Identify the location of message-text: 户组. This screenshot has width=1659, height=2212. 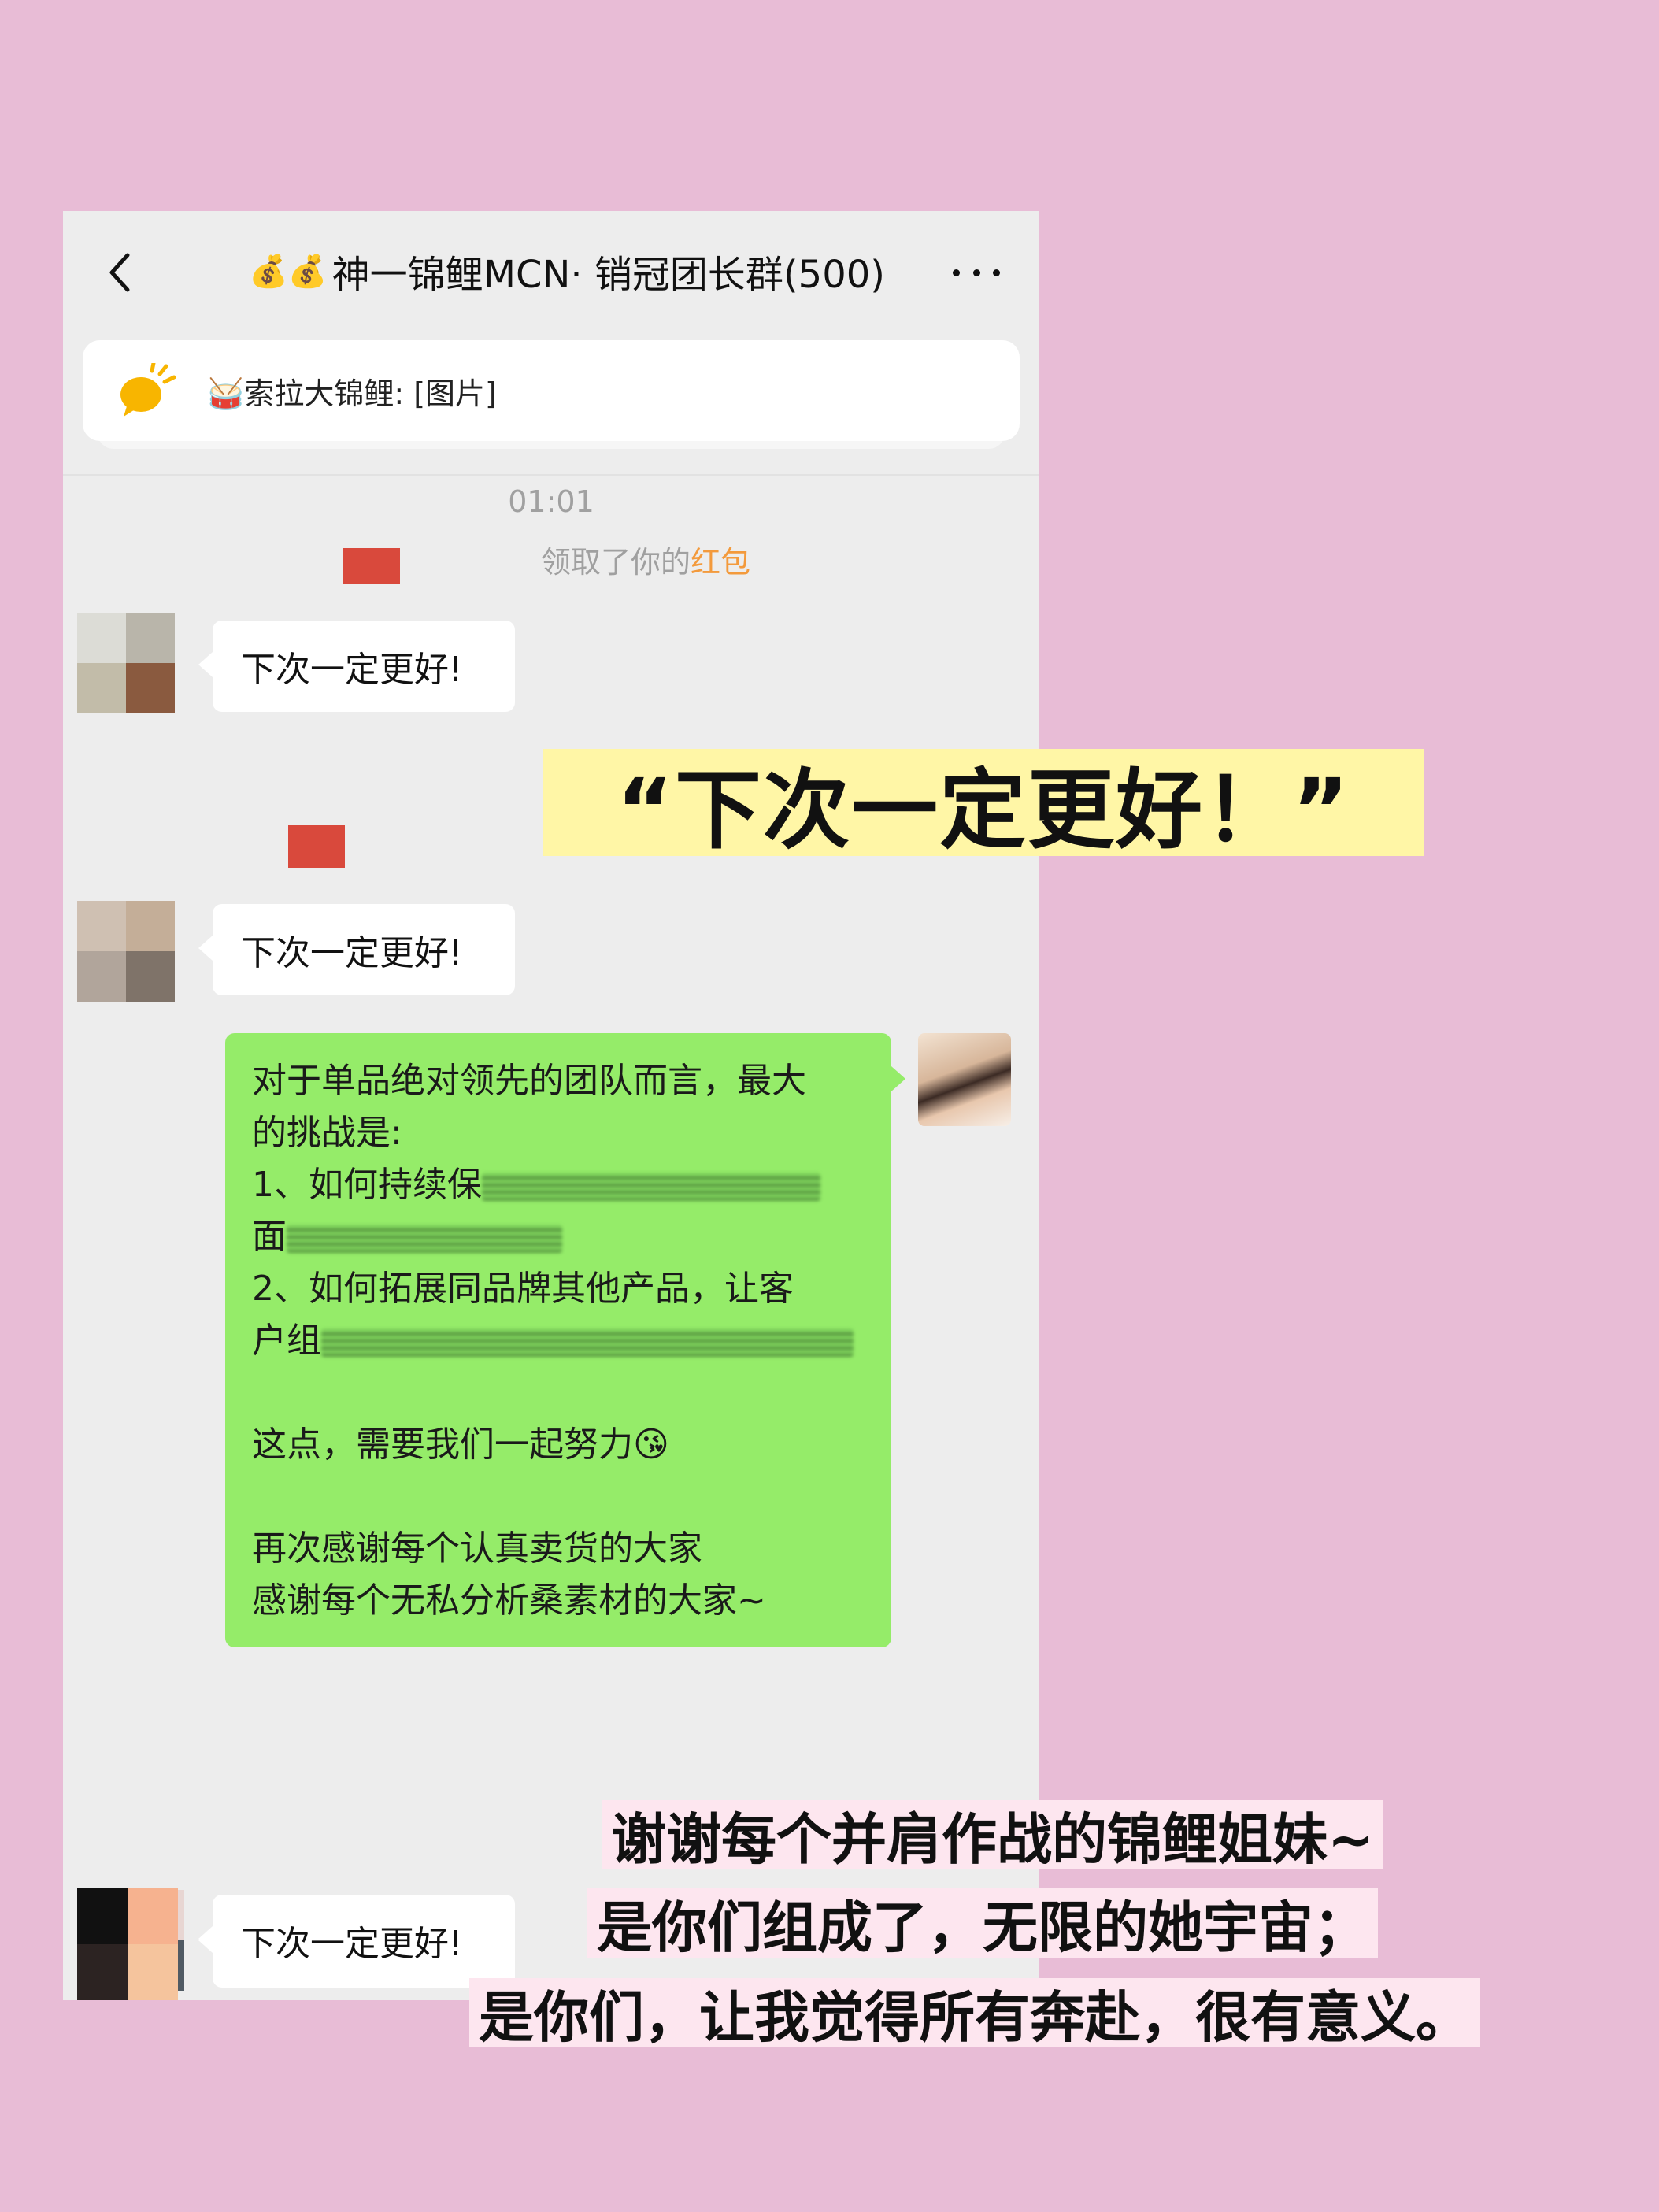
(287, 1341).